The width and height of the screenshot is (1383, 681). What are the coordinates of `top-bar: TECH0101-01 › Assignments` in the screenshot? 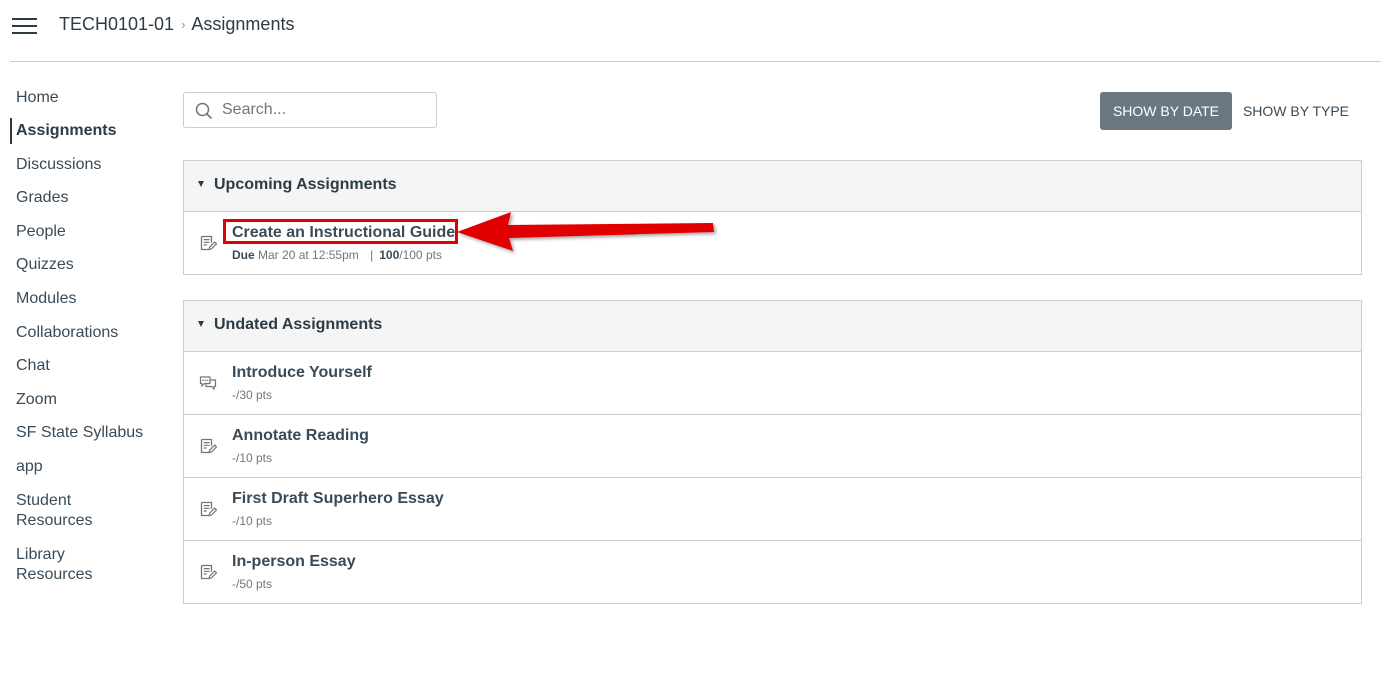 It's located at (691, 26).